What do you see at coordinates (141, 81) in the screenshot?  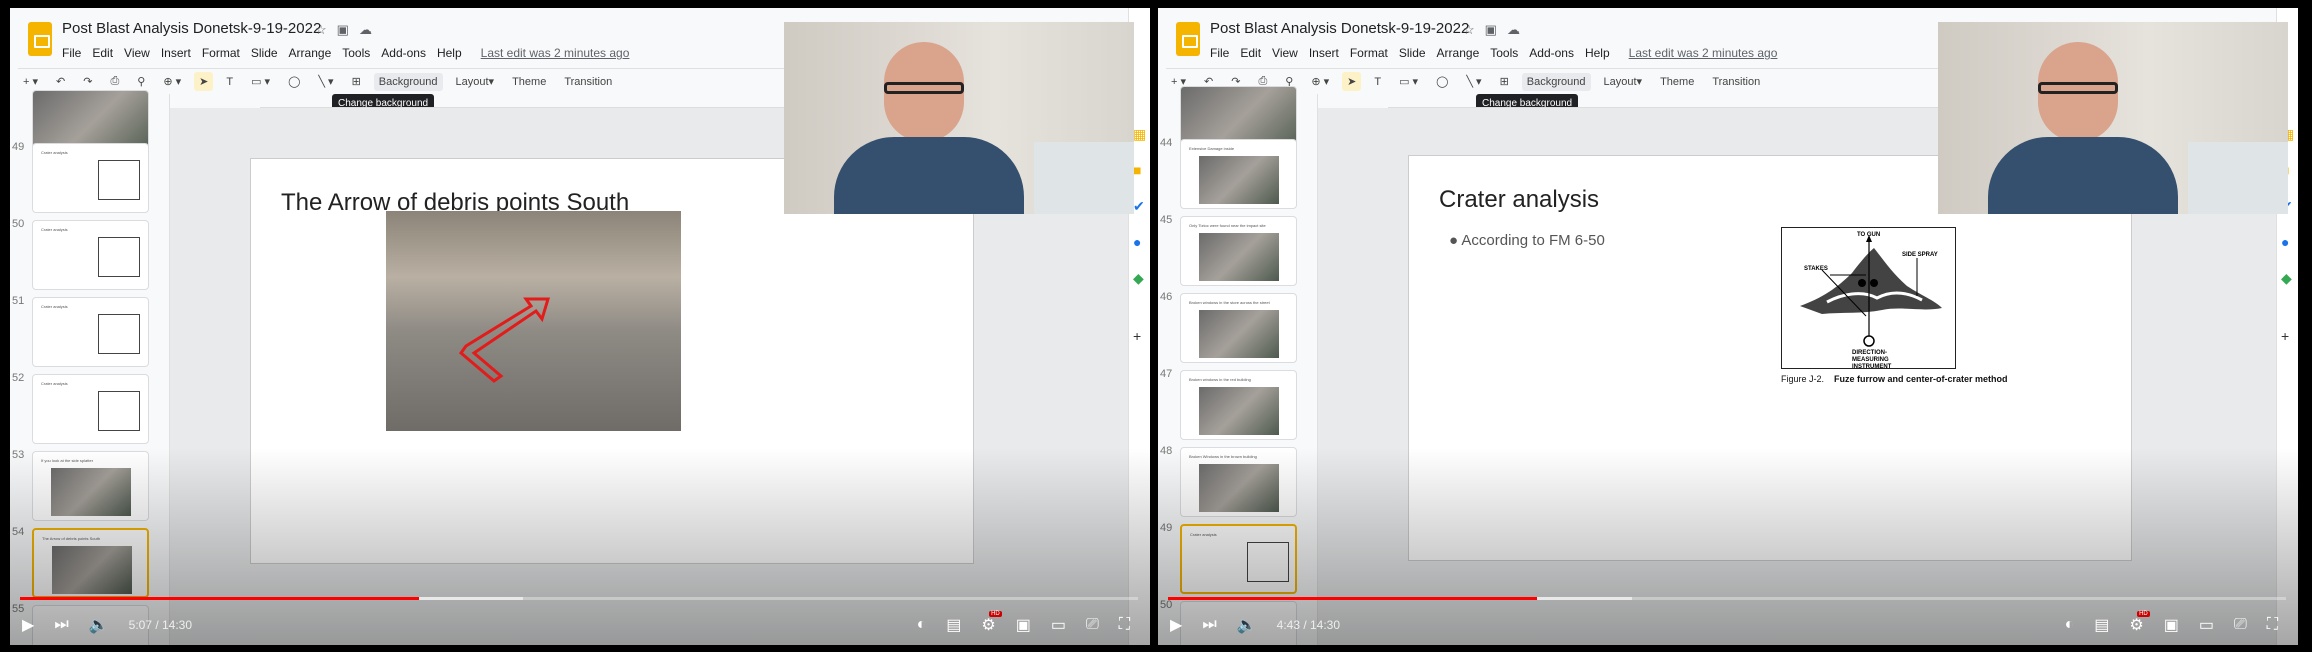 I see `paint-format-icon: ⚲` at bounding box center [141, 81].